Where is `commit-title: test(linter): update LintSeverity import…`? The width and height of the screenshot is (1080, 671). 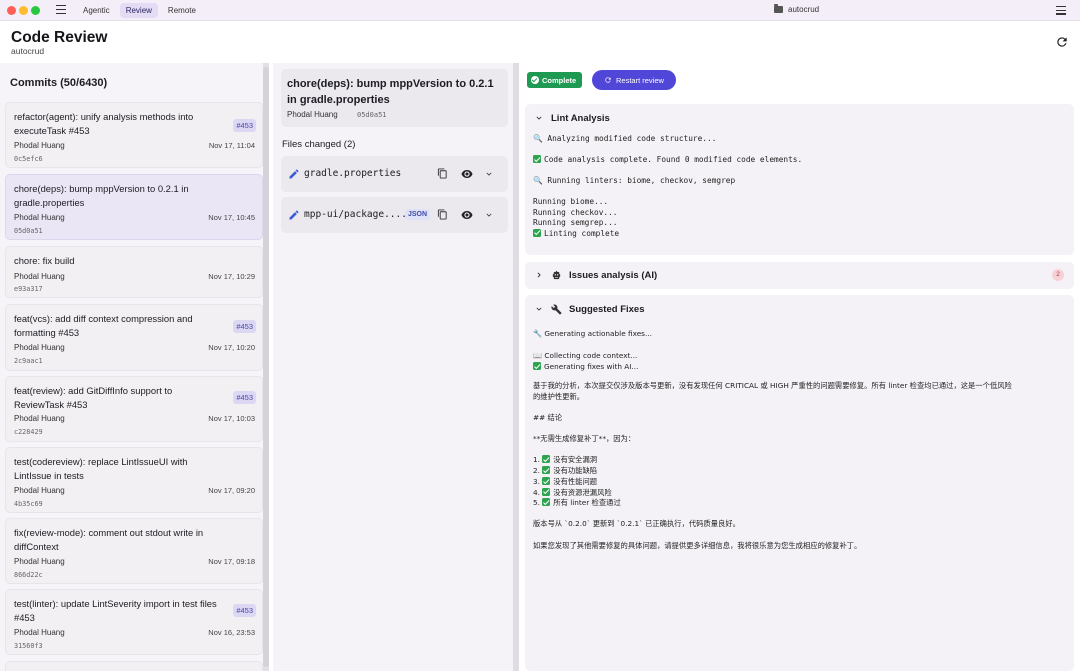
commit-title: test(linter): update LintSeverity import… is located at coordinates (115, 610).